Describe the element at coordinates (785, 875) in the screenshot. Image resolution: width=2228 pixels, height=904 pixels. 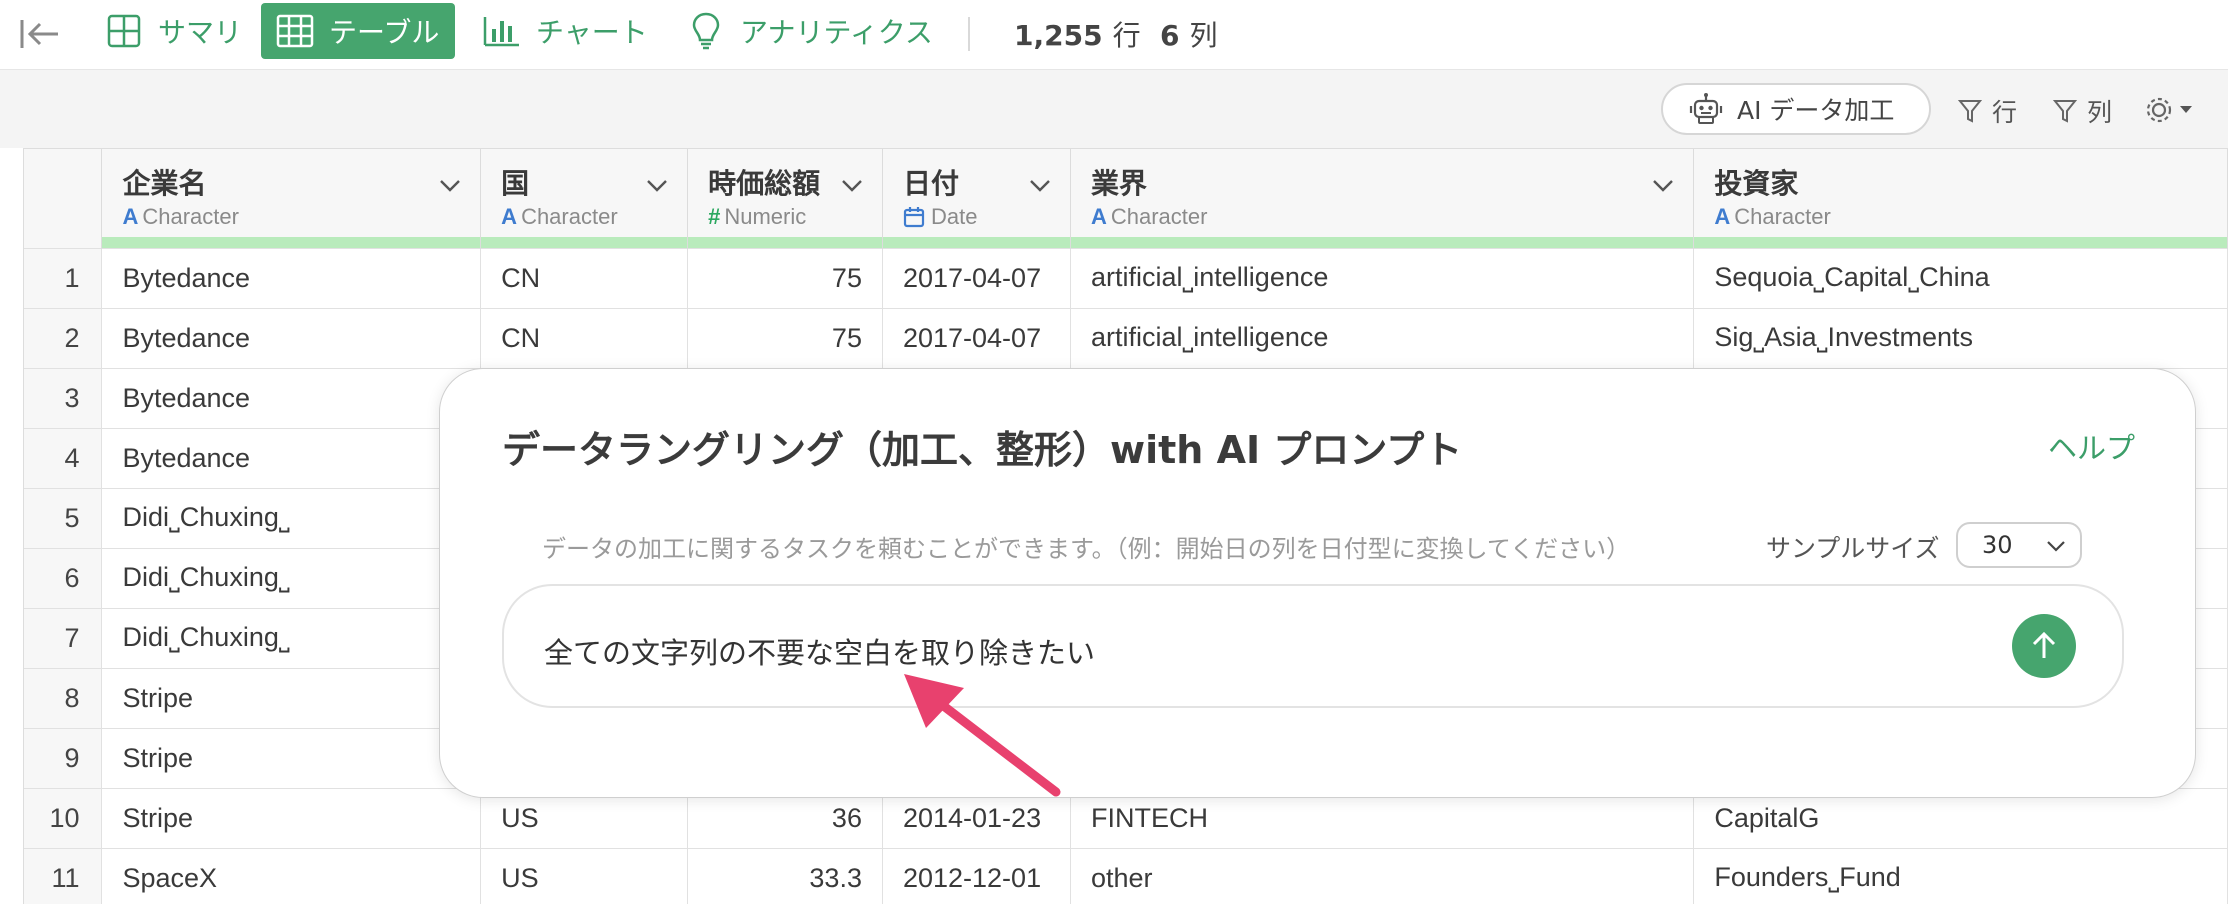
I see `market-cap-cell: 33.3` at that location.